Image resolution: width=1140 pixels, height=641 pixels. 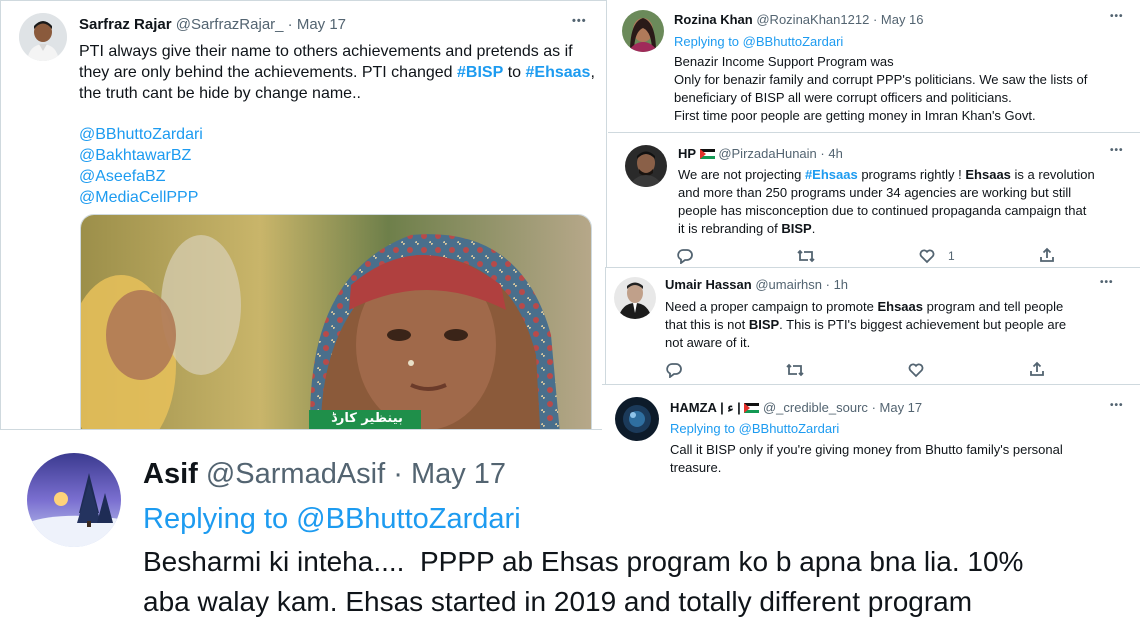 What do you see at coordinates (367, 418) in the screenshot?
I see `image-caption: بینظیر کارڈ` at bounding box center [367, 418].